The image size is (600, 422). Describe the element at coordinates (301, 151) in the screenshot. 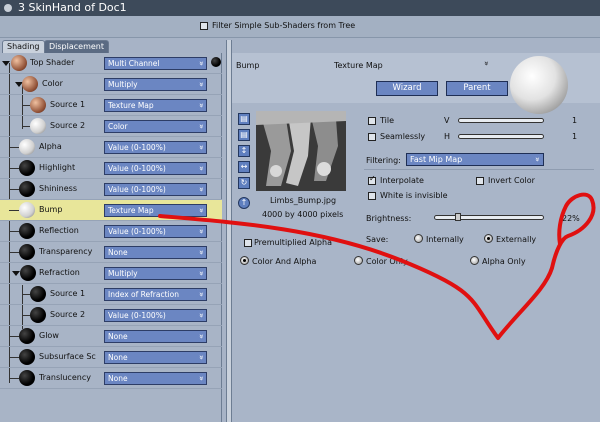

I see `texture-thumbnail` at that location.